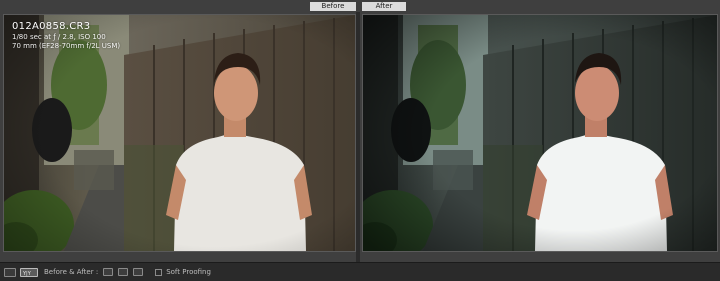  I want to click on info-lens: 70 mm (EF28-70mm f/2L USM), so click(66, 46).